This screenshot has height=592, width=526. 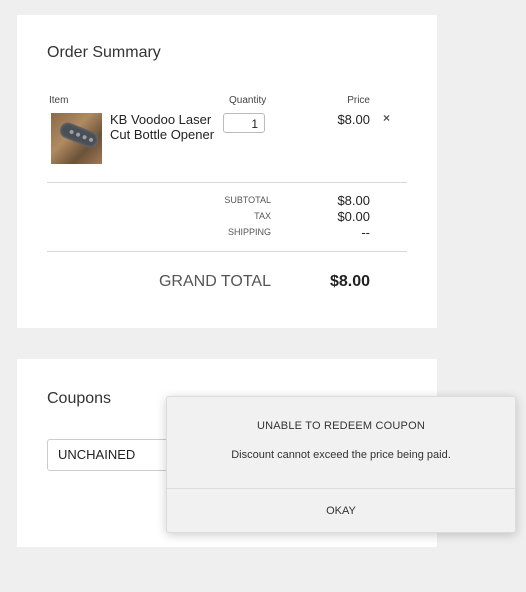 What do you see at coordinates (247, 200) in the screenshot?
I see `subtotal-label: SUBTOTAL` at bounding box center [247, 200].